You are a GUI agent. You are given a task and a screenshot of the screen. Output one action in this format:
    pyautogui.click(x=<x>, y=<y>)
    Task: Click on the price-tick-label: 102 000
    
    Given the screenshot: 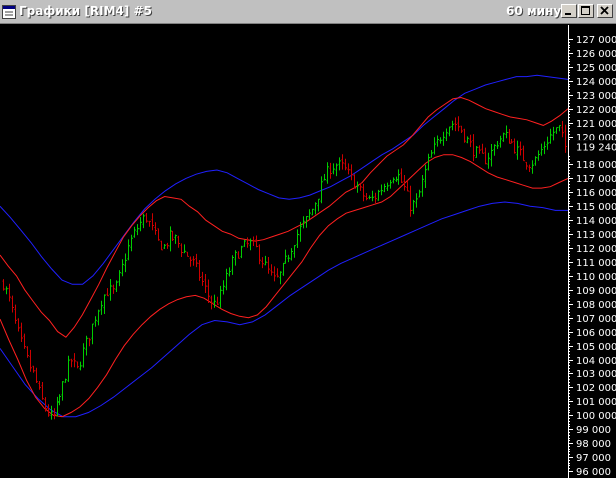 What is the action you would take?
    pyautogui.click(x=596, y=388)
    